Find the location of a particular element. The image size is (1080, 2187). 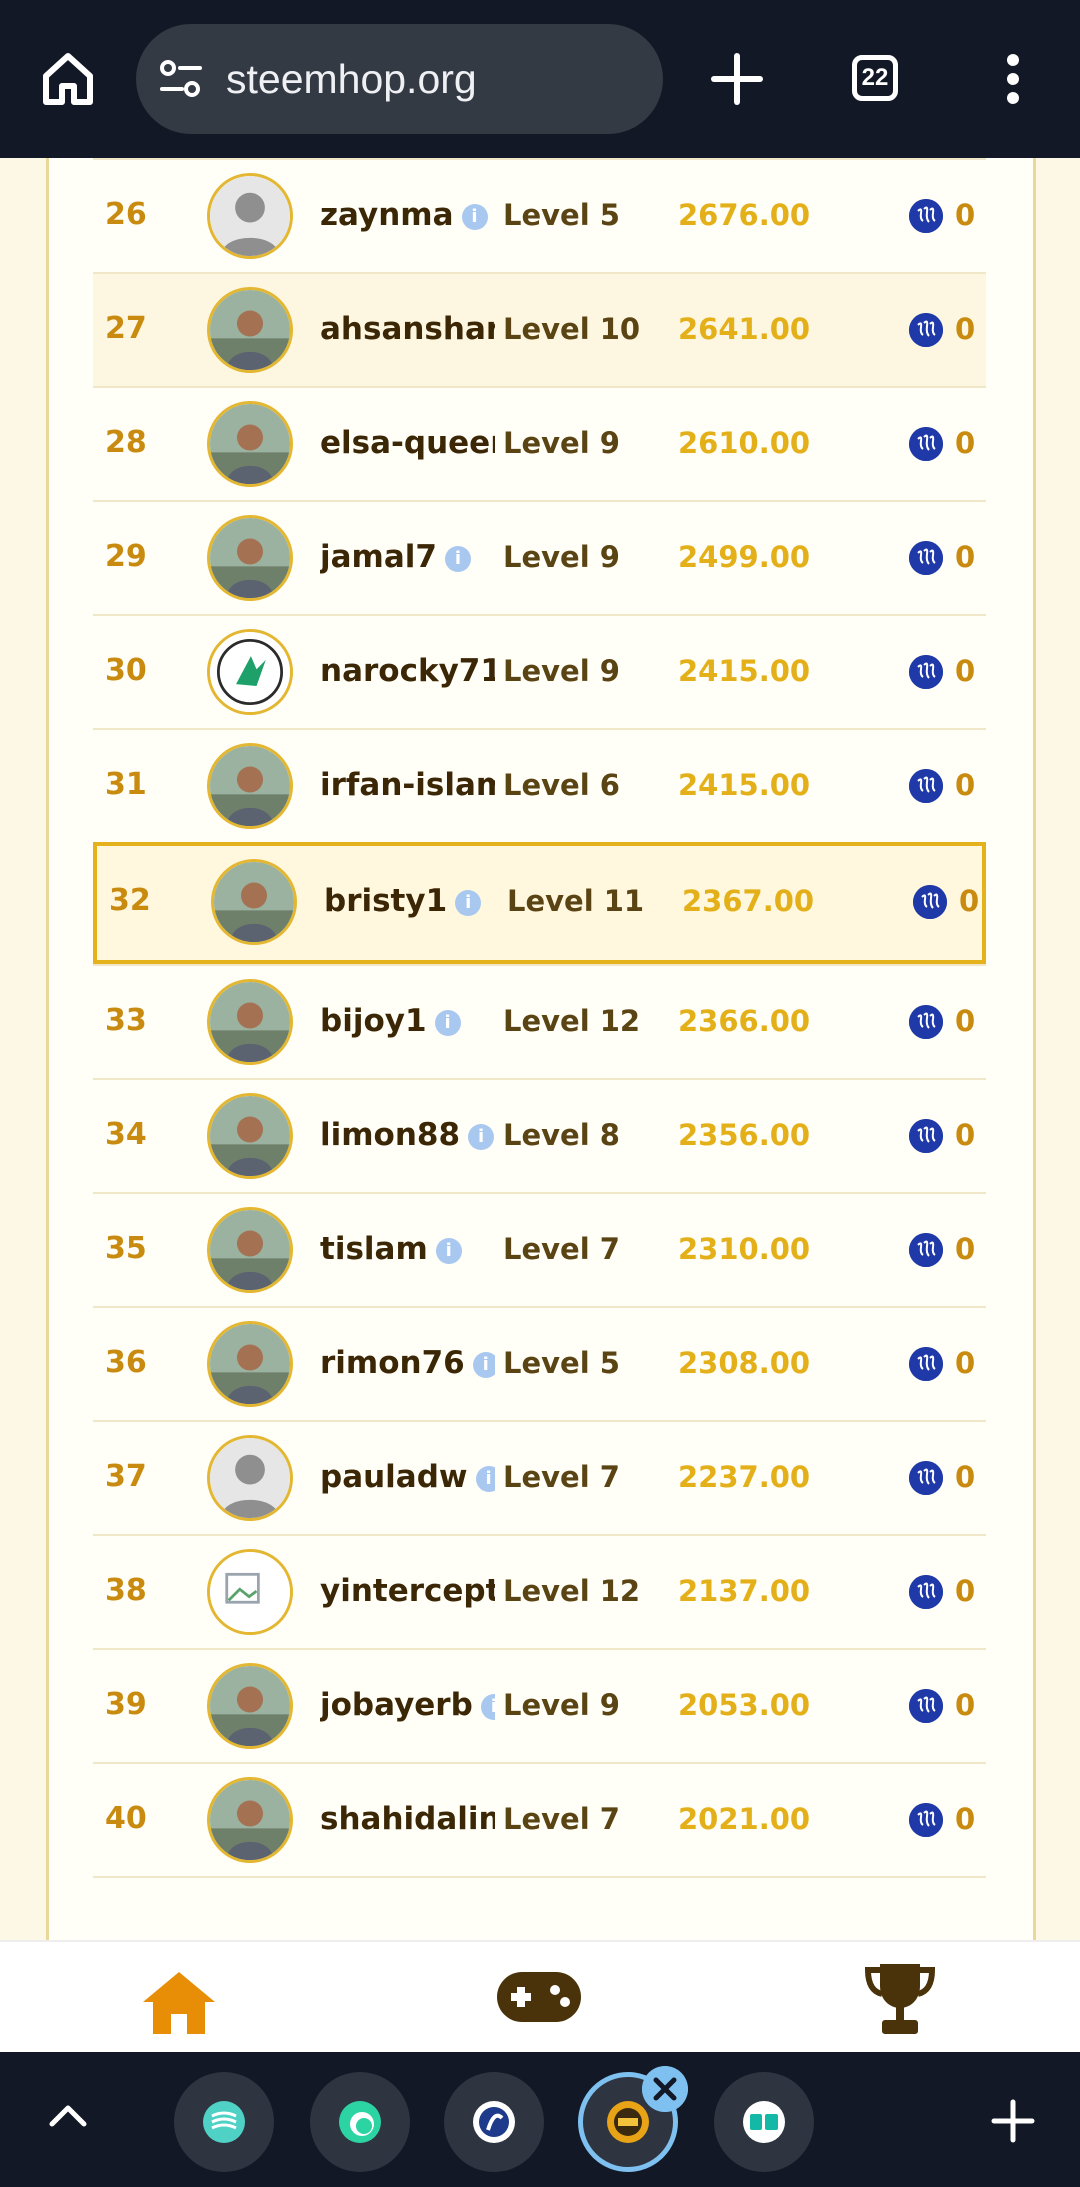

level-label: Level 9 is located at coordinates (561, 443).